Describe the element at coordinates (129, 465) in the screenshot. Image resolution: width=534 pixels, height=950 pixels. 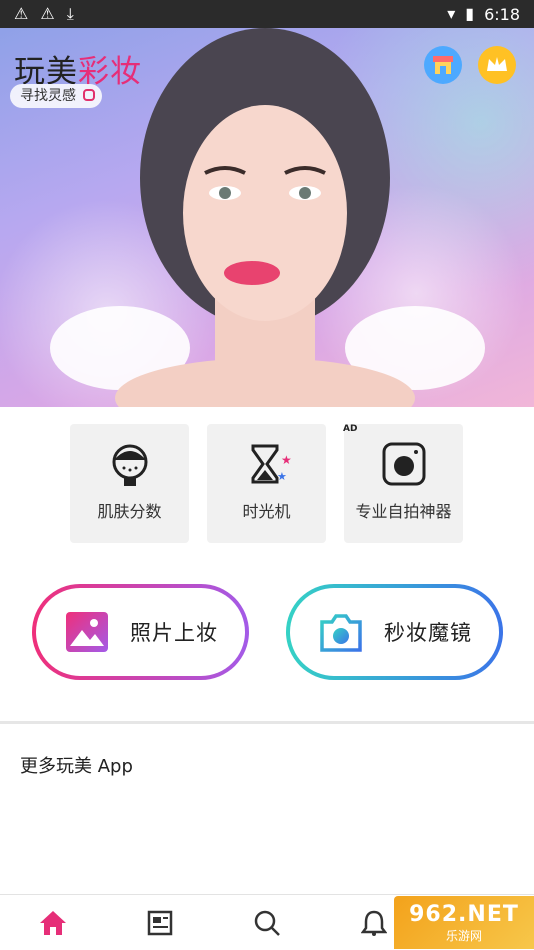
I see `face-scan-icon` at that location.